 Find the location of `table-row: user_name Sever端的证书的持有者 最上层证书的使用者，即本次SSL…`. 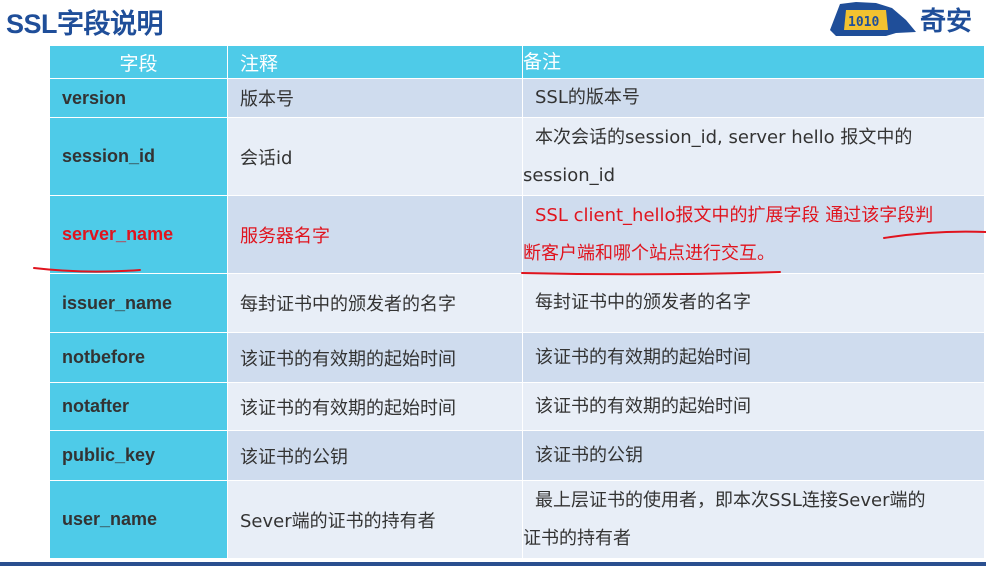

table-row: user_name Sever端的证书的持有者 最上层证书的使用者，即本次SSL… is located at coordinates (517, 519).